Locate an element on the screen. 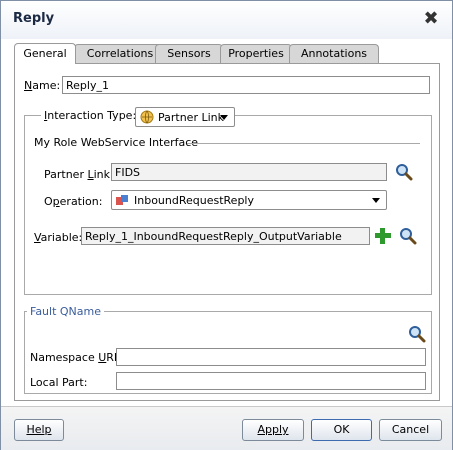 The image size is (453, 450). dialog-title: Reply is located at coordinates (34, 18).